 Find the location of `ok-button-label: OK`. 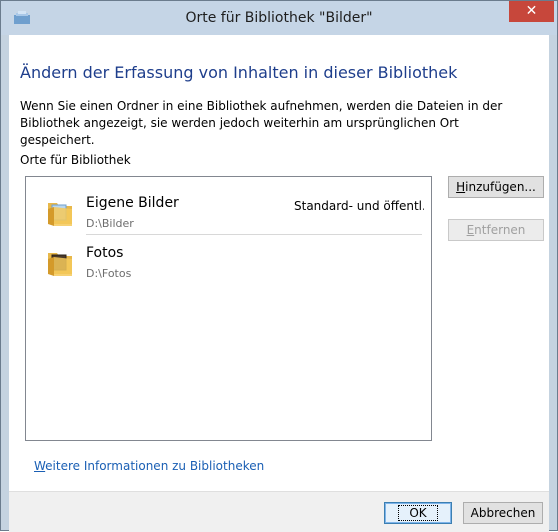

ok-button-label: OK is located at coordinates (418, 513).